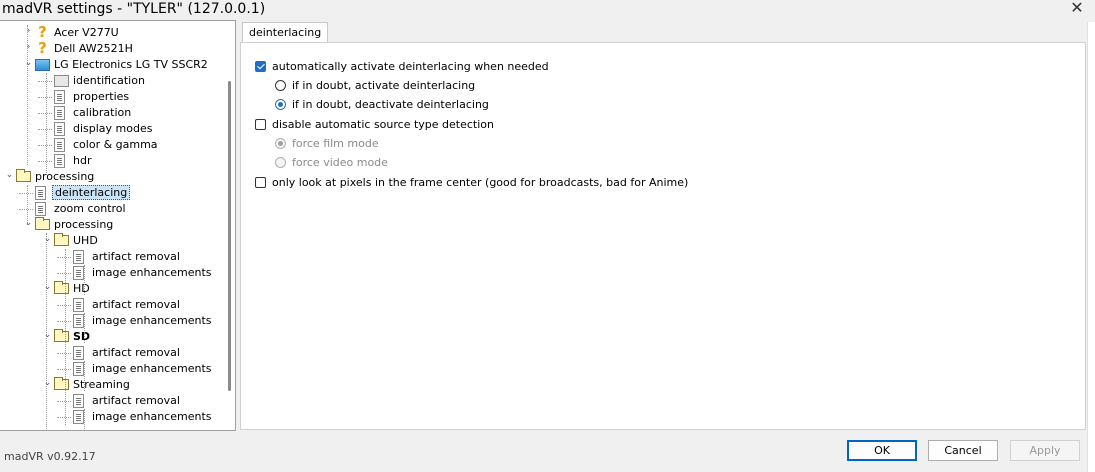  I want to click on version-label: madVR v0.92.17, so click(50, 456).